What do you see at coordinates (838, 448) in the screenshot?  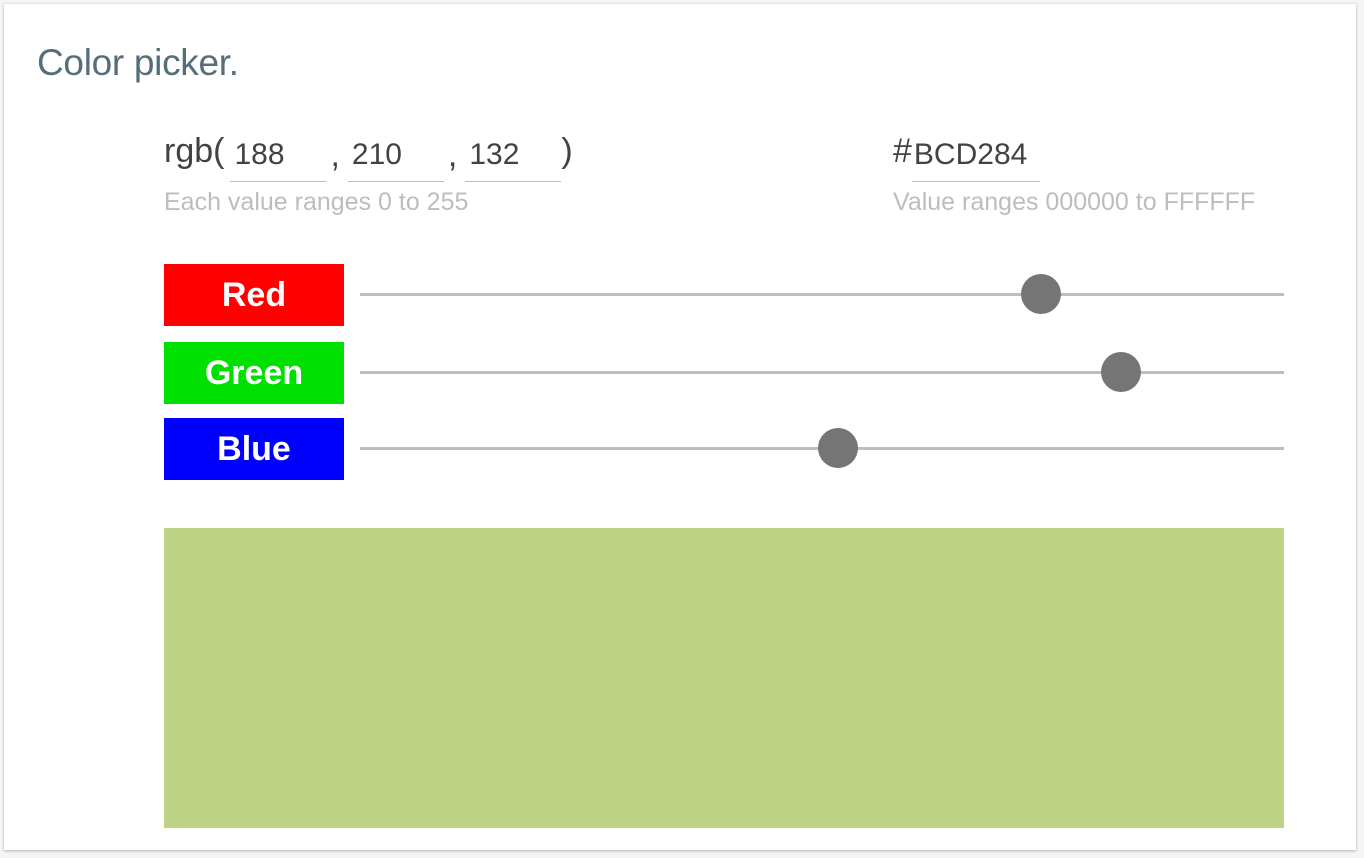 I see `blue-slider-thumb` at bounding box center [838, 448].